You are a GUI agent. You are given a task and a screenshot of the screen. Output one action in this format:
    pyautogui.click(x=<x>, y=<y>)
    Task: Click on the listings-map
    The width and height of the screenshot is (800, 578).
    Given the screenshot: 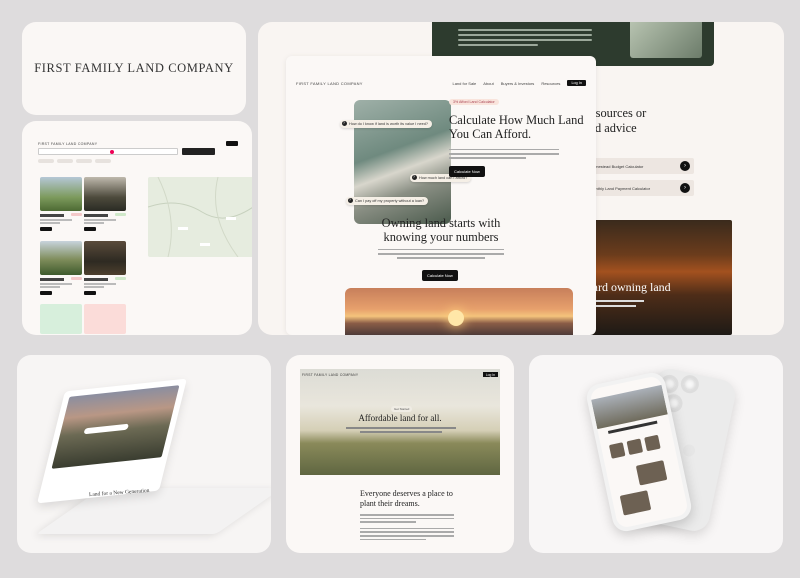 What is the action you would take?
    pyautogui.click(x=199, y=217)
    